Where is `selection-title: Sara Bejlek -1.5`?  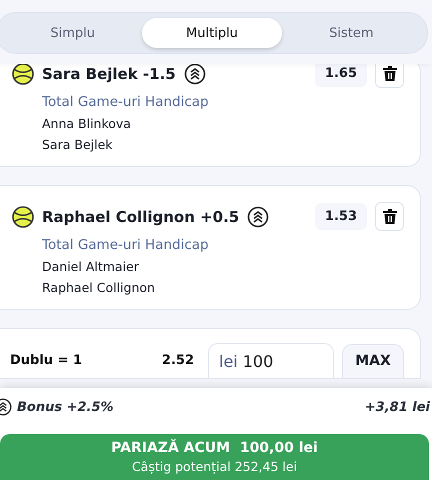 selection-title: Sara Bejlek -1.5 is located at coordinates (109, 73).